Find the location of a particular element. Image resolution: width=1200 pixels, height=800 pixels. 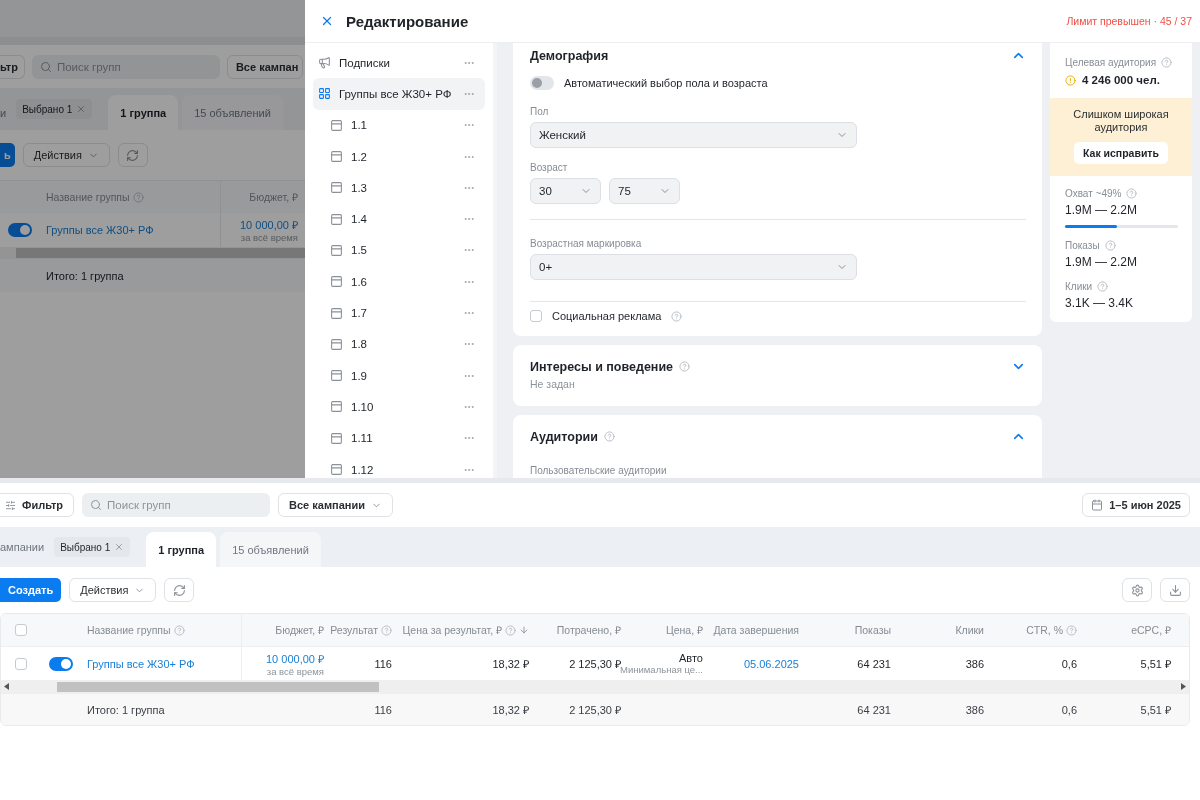

table-cell: 0,6 is located at coordinates (1069, 663).